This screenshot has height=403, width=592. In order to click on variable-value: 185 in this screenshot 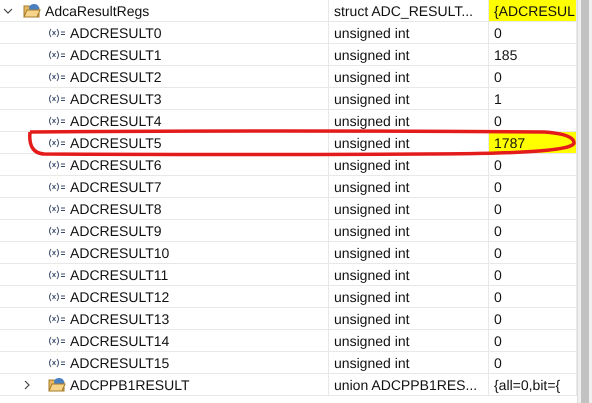, I will do `click(505, 55)`.